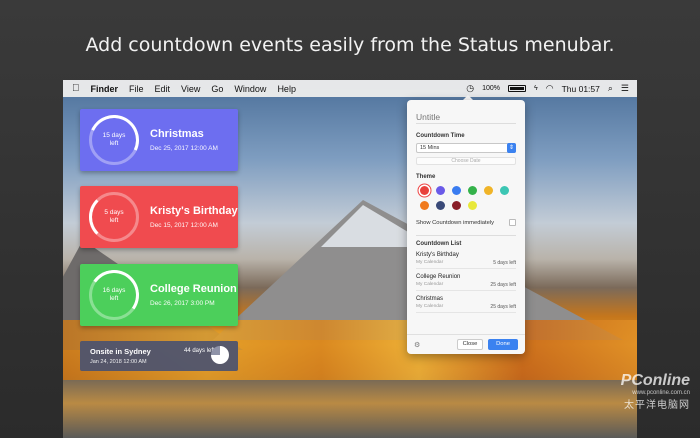 This screenshot has width=700, height=438. Describe the element at coordinates (190, 89) in the screenshot. I see `menu-view: View` at that location.